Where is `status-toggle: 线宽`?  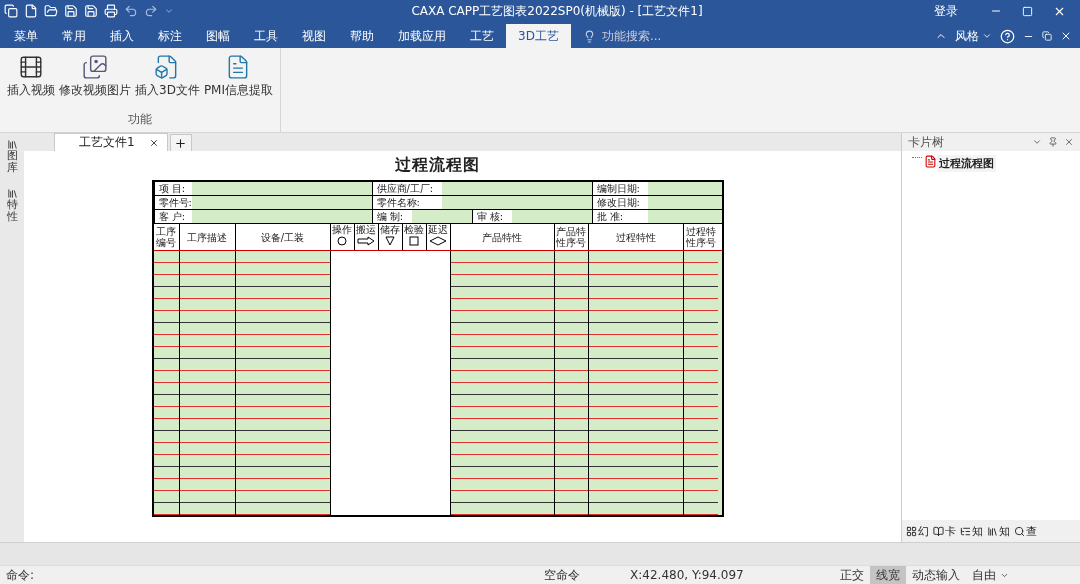 status-toggle: 线宽 is located at coordinates (887, 575).